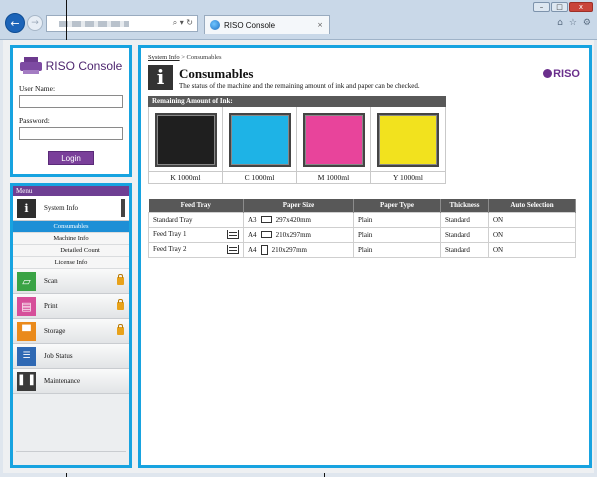 The height and width of the screenshot is (477, 597). I want to click on ink-levels: K 1000ml C 1000ml M 1000ml Y 1000ml, so click(297, 145).